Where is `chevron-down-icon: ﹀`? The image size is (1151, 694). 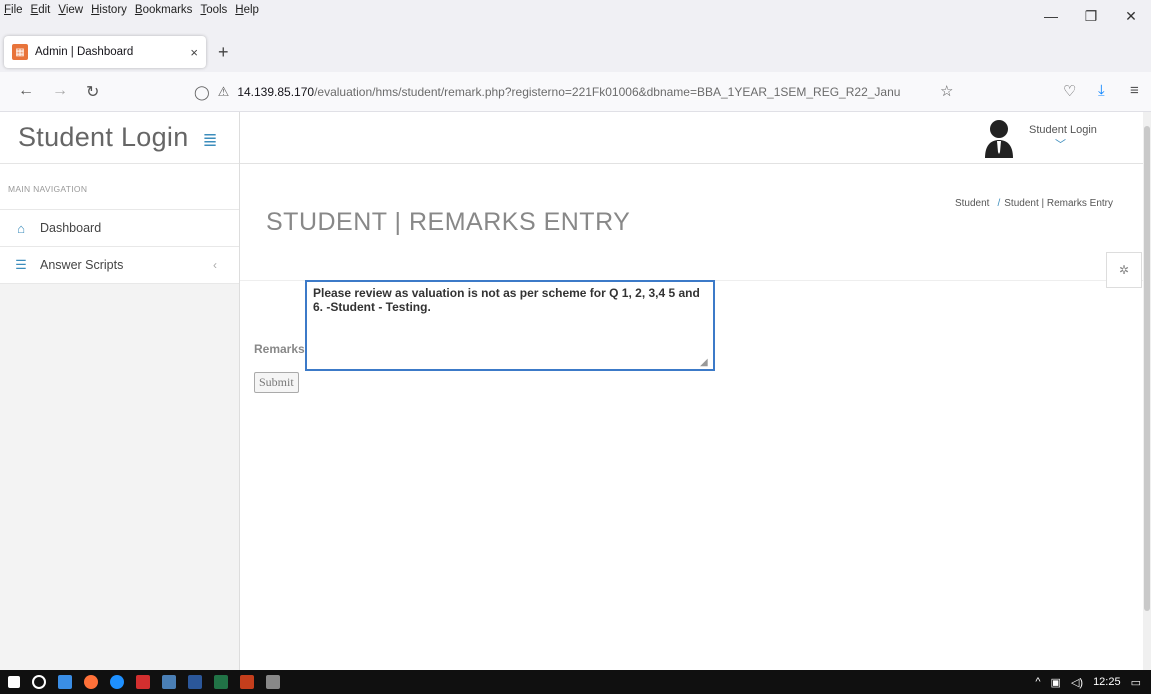
chevron-down-icon: ﹀ is located at coordinates (1060, 144).